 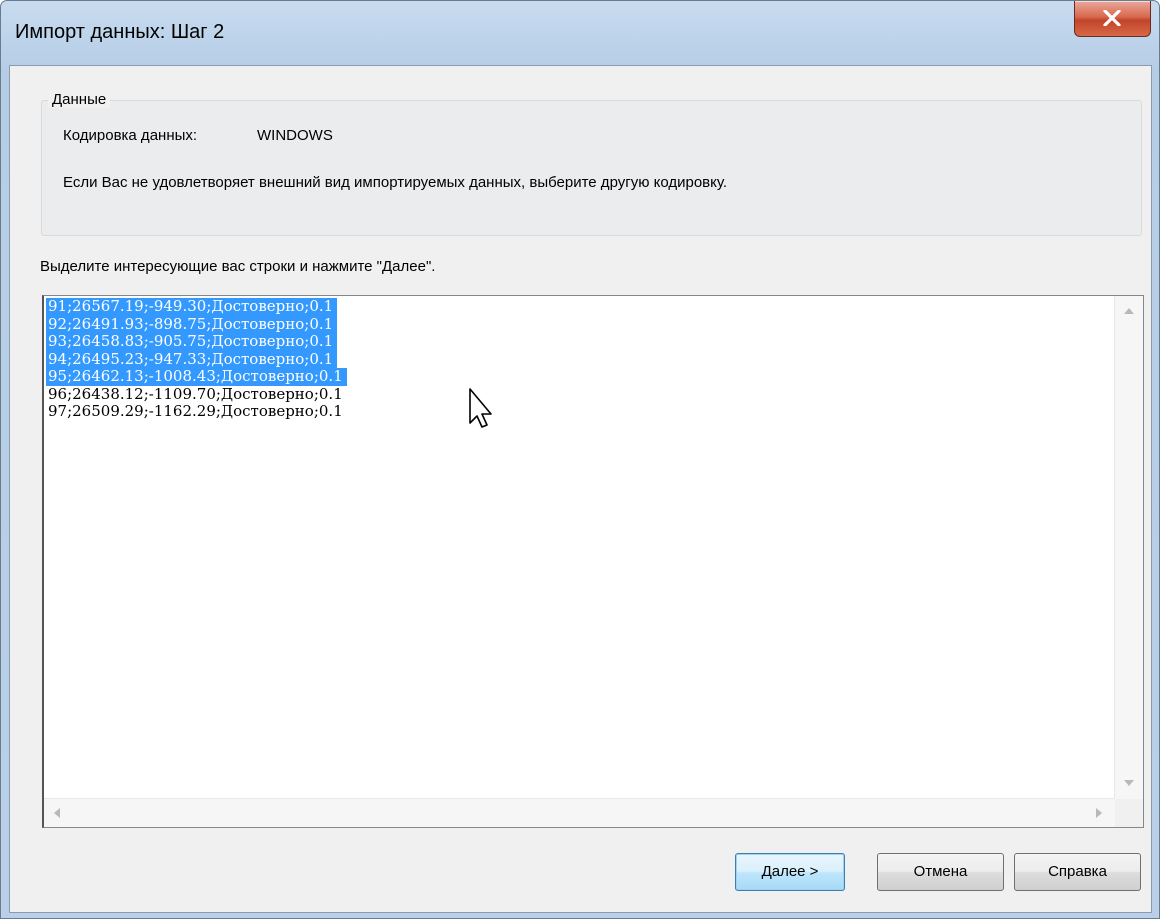 What do you see at coordinates (79, 99) in the screenshot?
I see `data-group-legend: Данные` at bounding box center [79, 99].